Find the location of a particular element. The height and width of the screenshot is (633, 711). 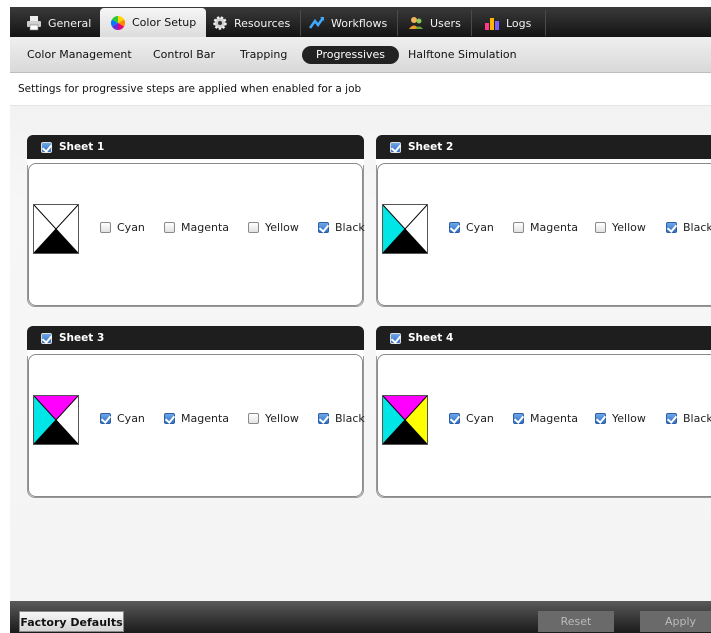

sheet-4-enable-checkbox is located at coordinates (395, 338).